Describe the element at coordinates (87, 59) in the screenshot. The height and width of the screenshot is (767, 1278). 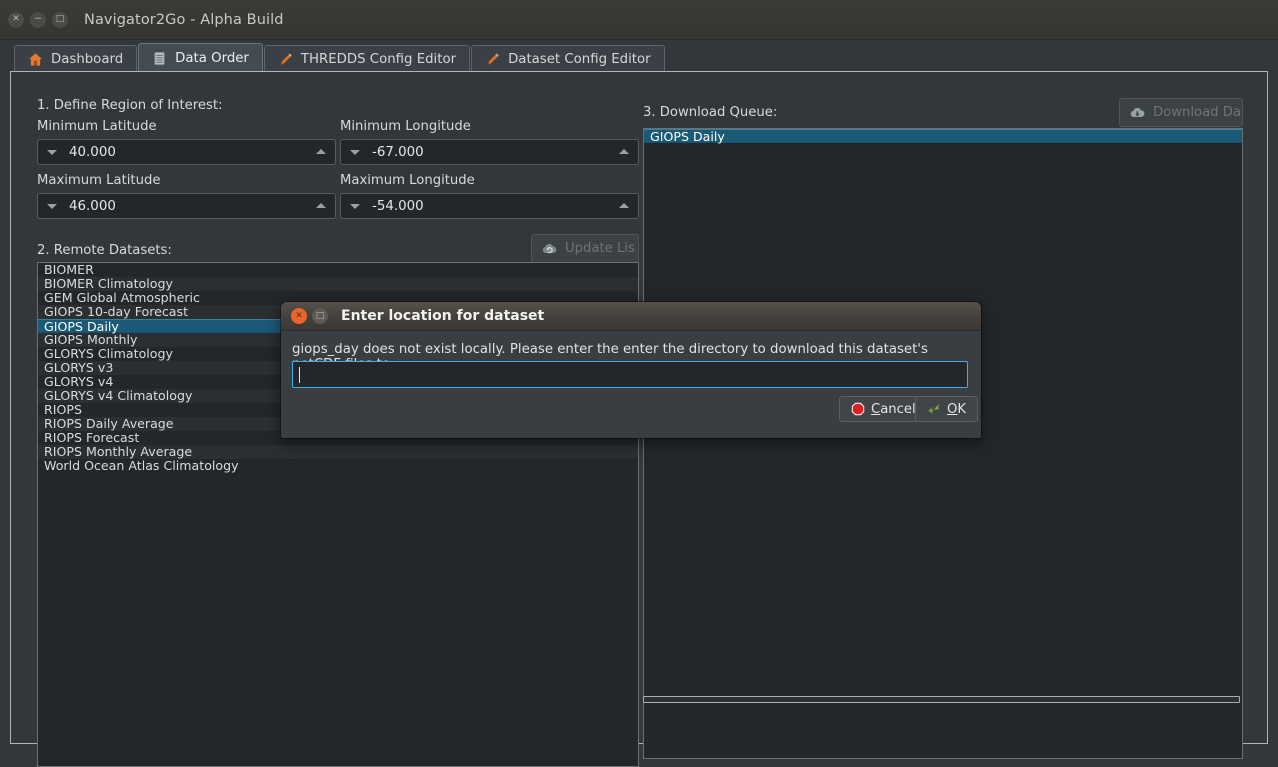
I see `tab-dashboard-label: Dashboard` at that location.